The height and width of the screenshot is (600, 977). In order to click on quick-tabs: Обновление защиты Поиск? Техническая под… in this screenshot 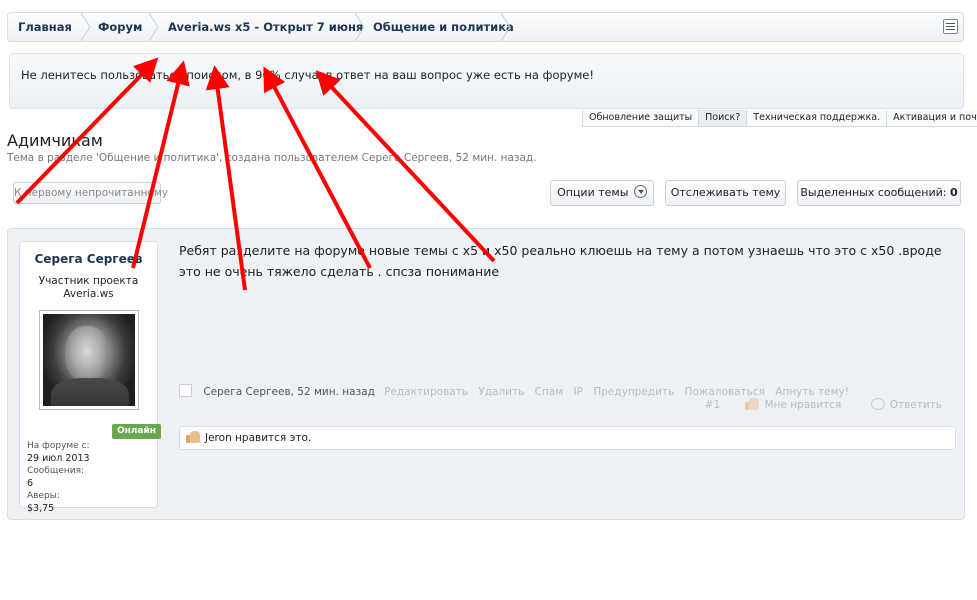, I will do `click(779, 118)`.